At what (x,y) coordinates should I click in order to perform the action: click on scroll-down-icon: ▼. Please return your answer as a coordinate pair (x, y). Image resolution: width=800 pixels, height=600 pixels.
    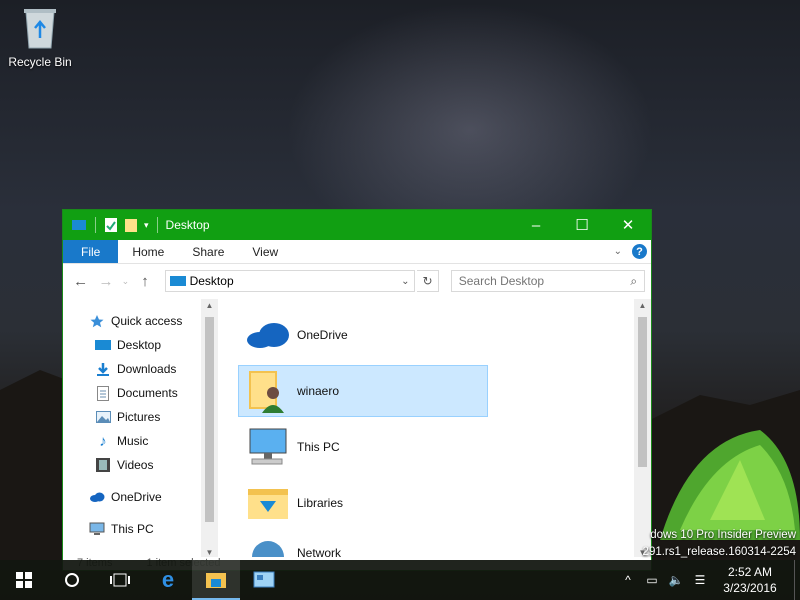
    Looking at the image, I should click on (209, 552).